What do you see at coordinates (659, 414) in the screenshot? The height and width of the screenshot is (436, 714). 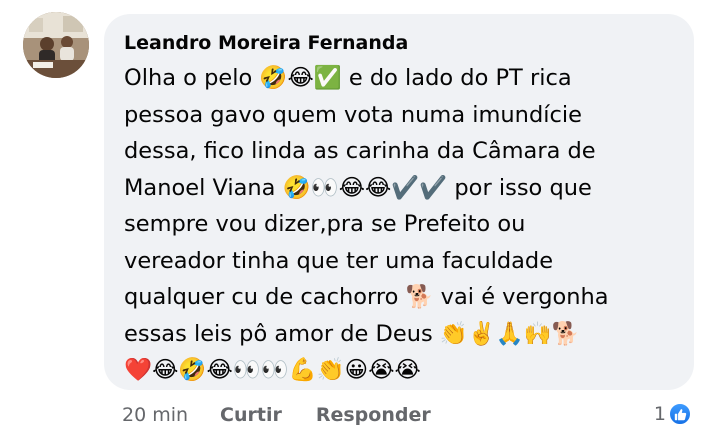 I see `reaction-count: 1` at bounding box center [659, 414].